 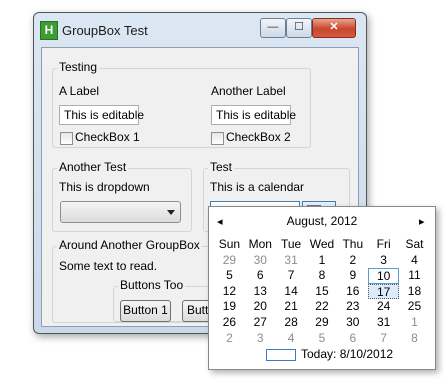 I want to click on calendar-week-row: 19 20 21 22 23 24 25, so click(x=322, y=307).